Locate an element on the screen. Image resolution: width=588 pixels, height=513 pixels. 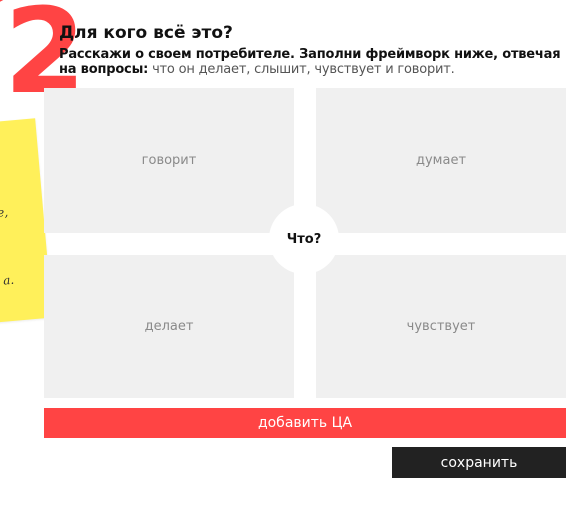
center-label-text: Что? is located at coordinates (304, 239).